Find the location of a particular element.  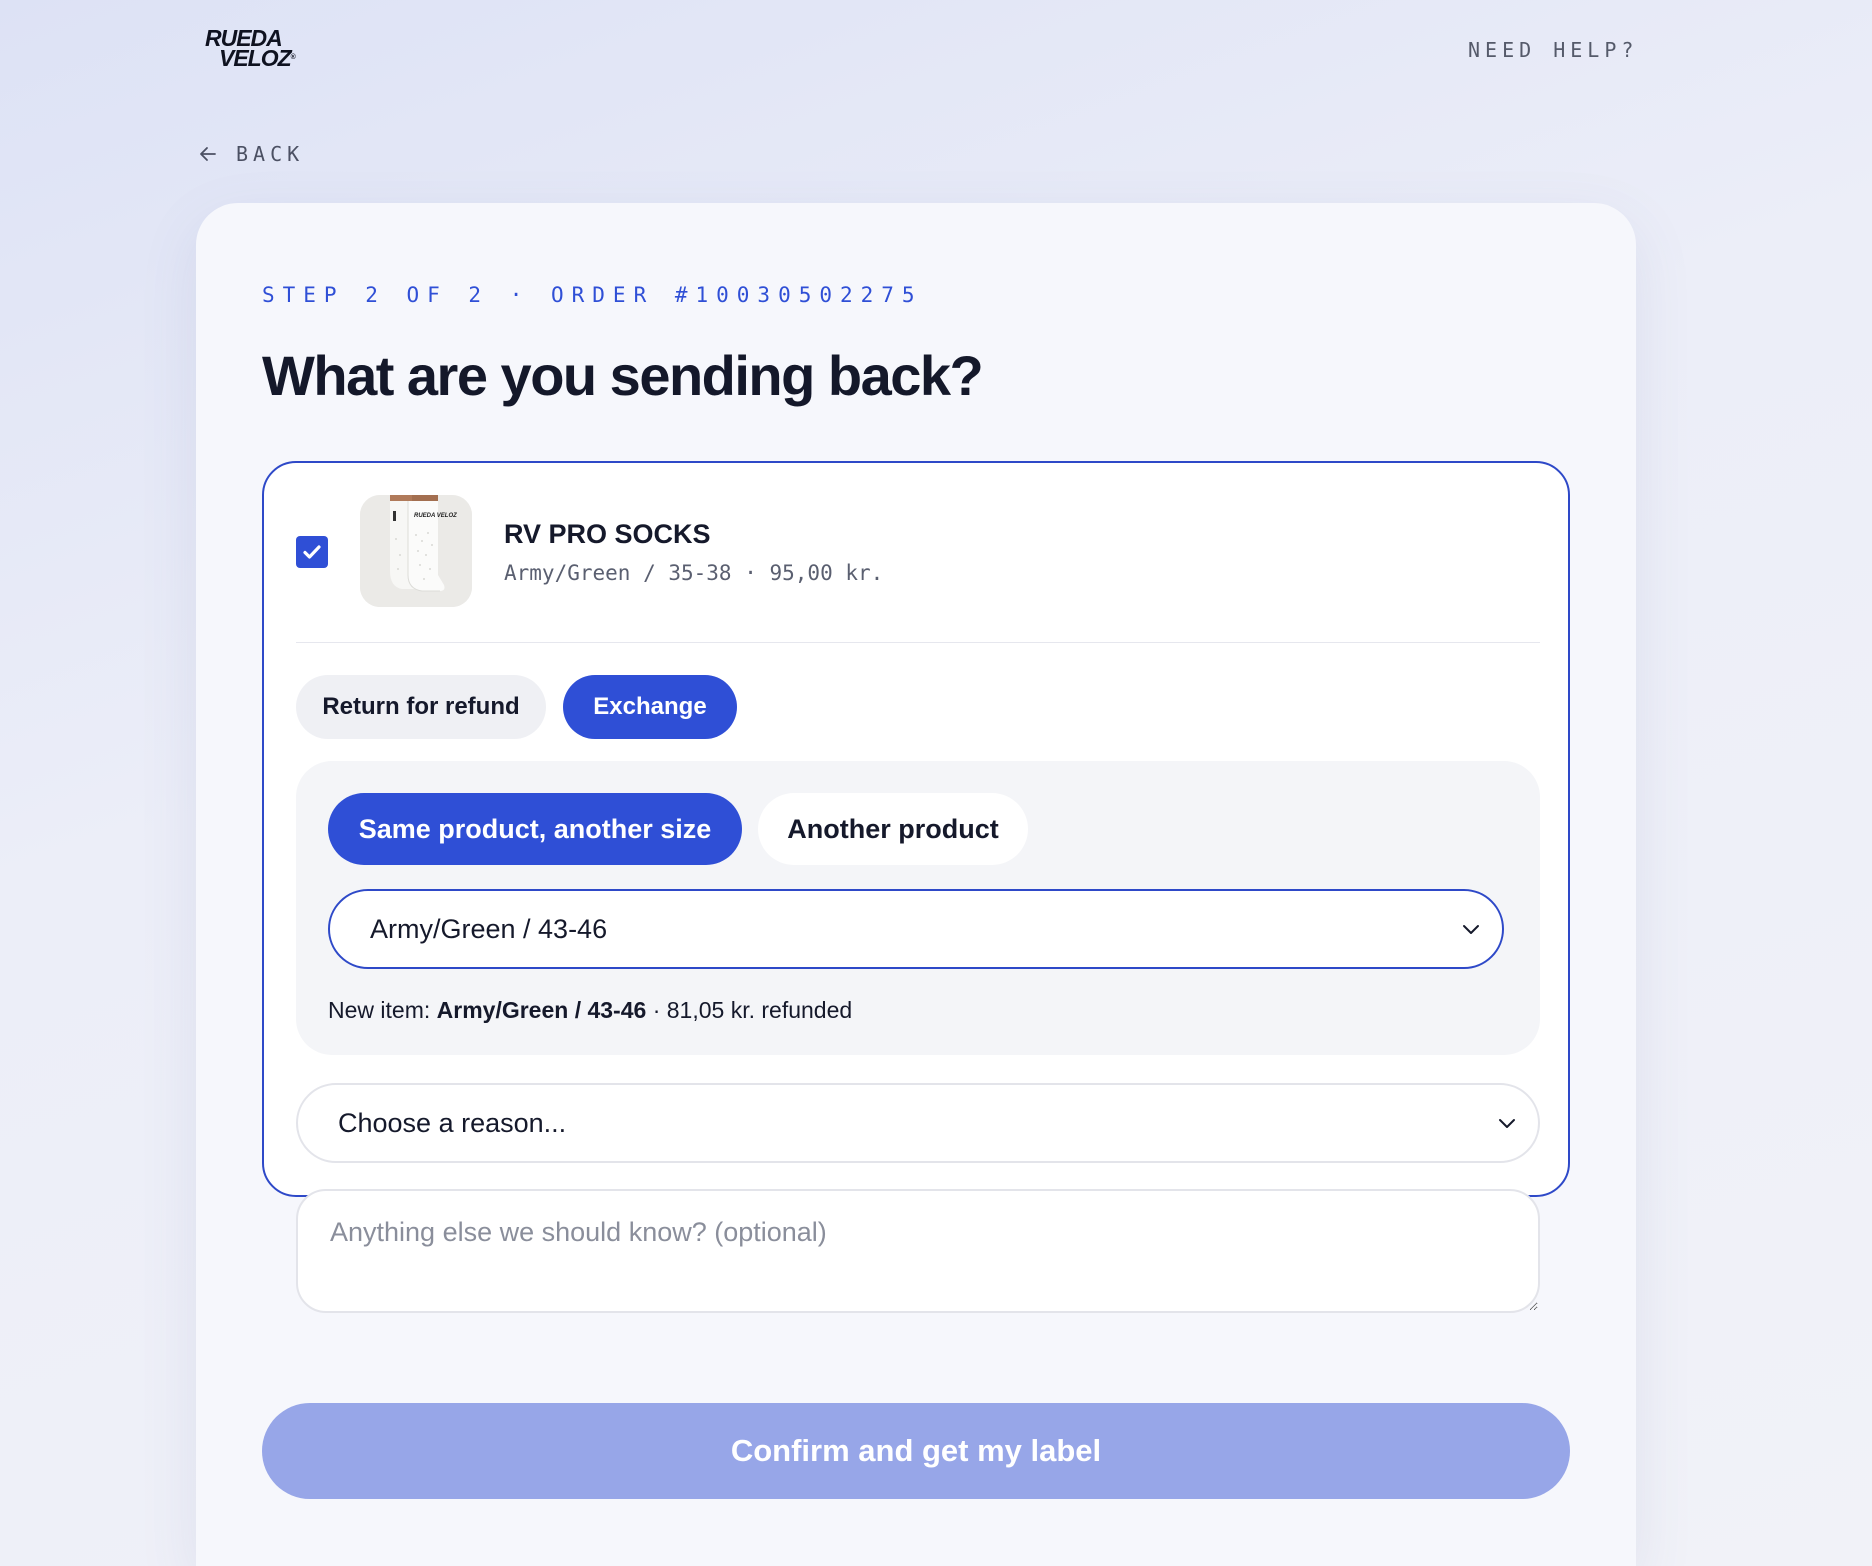

logo-line-2: VELOZ® is located at coordinates (257, 58).